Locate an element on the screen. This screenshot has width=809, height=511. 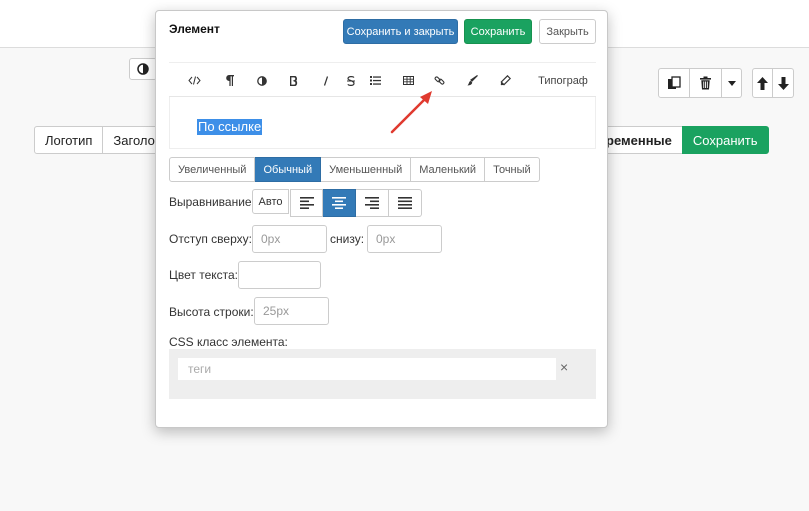
block-tools is located at coordinates (700, 83).